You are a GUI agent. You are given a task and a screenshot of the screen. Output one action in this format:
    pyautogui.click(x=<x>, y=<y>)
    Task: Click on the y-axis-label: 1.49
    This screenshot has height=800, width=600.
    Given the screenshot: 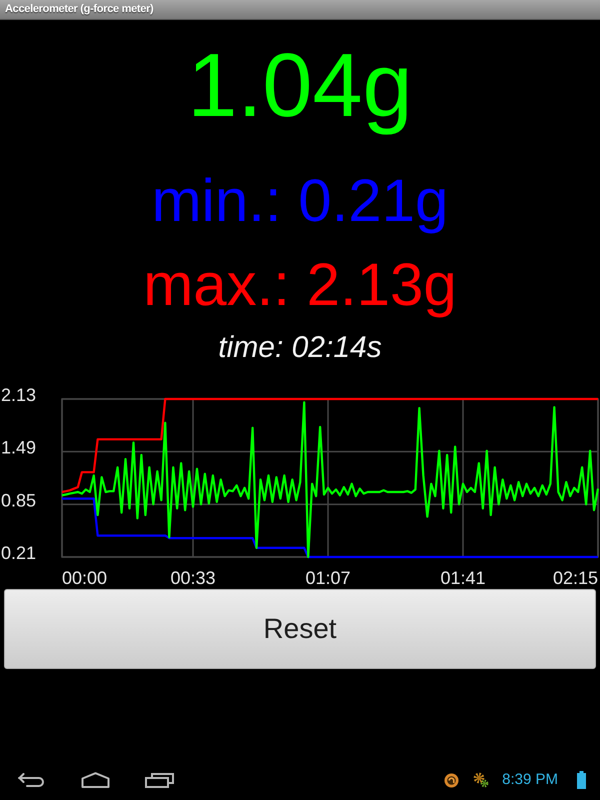 What is the action you would take?
    pyautogui.click(x=18, y=448)
    